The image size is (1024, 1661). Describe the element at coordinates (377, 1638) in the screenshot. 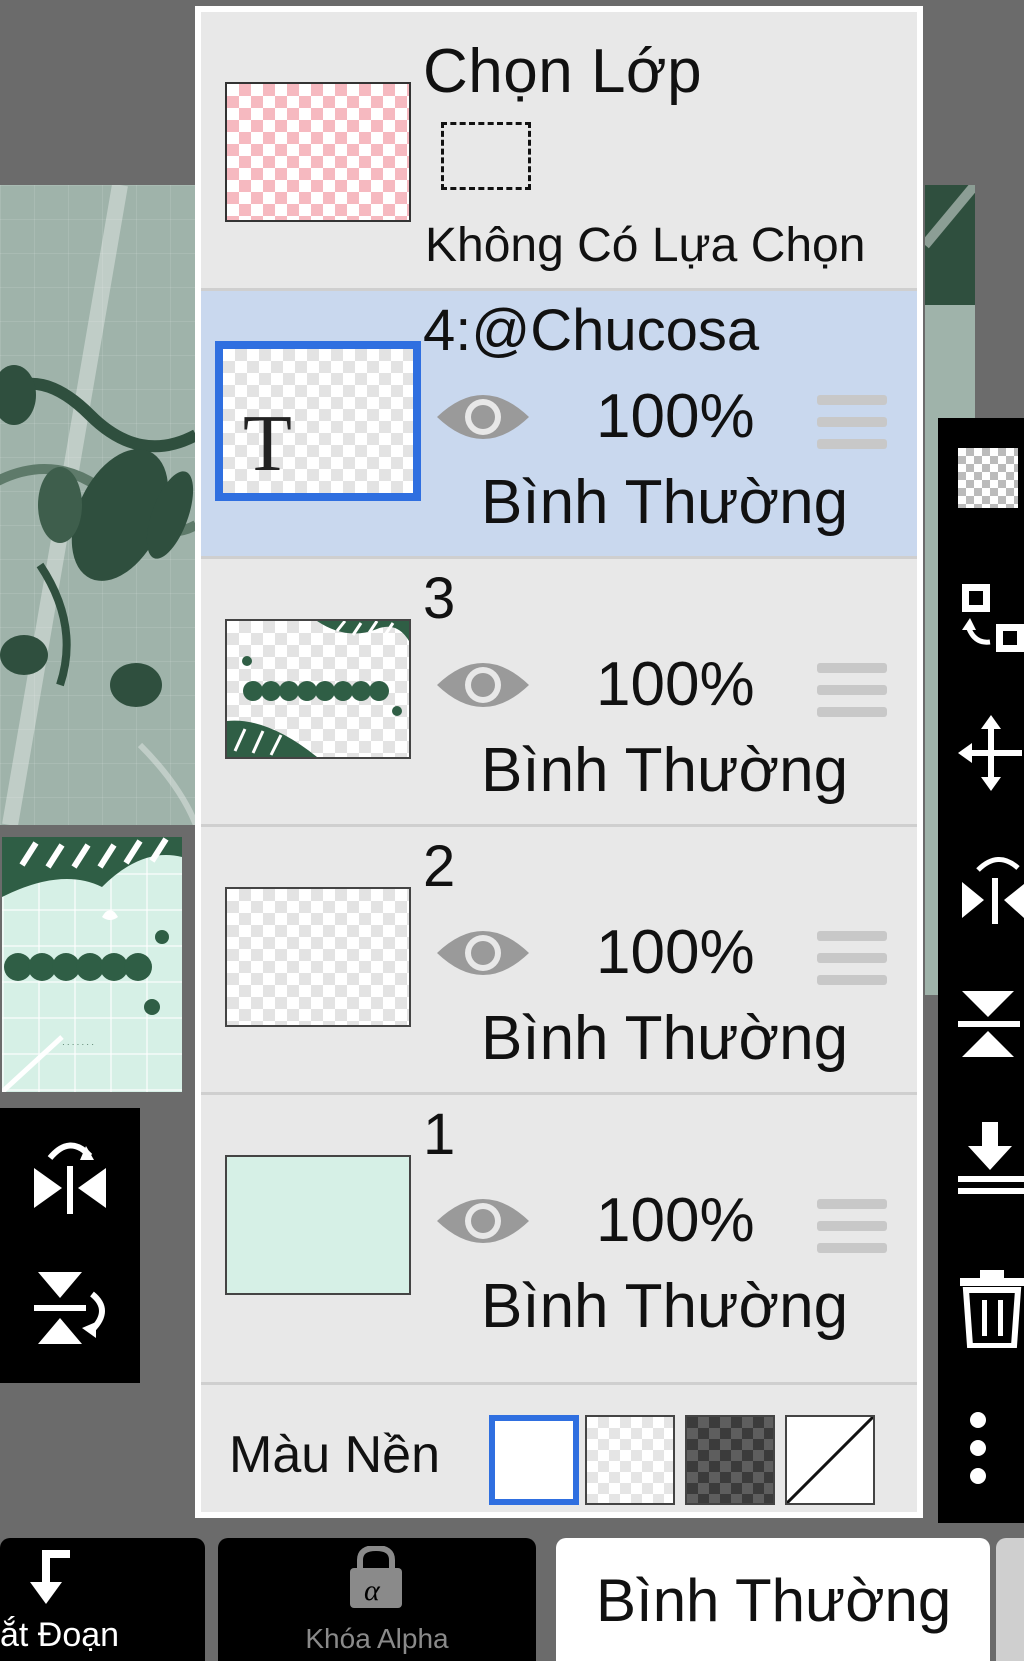

I see `alpha-lock-label: Khóa Alpha` at that location.